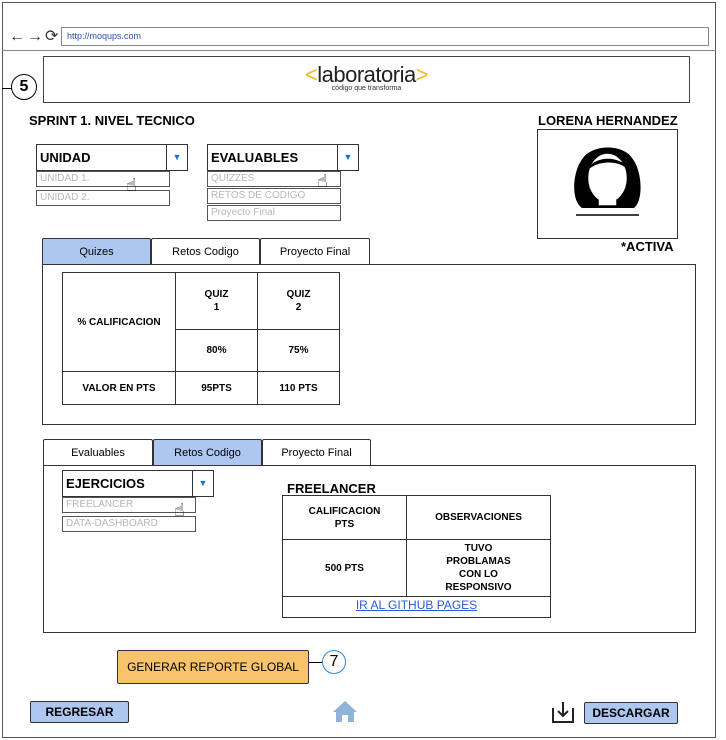 Image resolution: width=726 pixels, height=740 pixels. Describe the element at coordinates (359, 50) in the screenshot. I see `toolbar-divider` at that location.